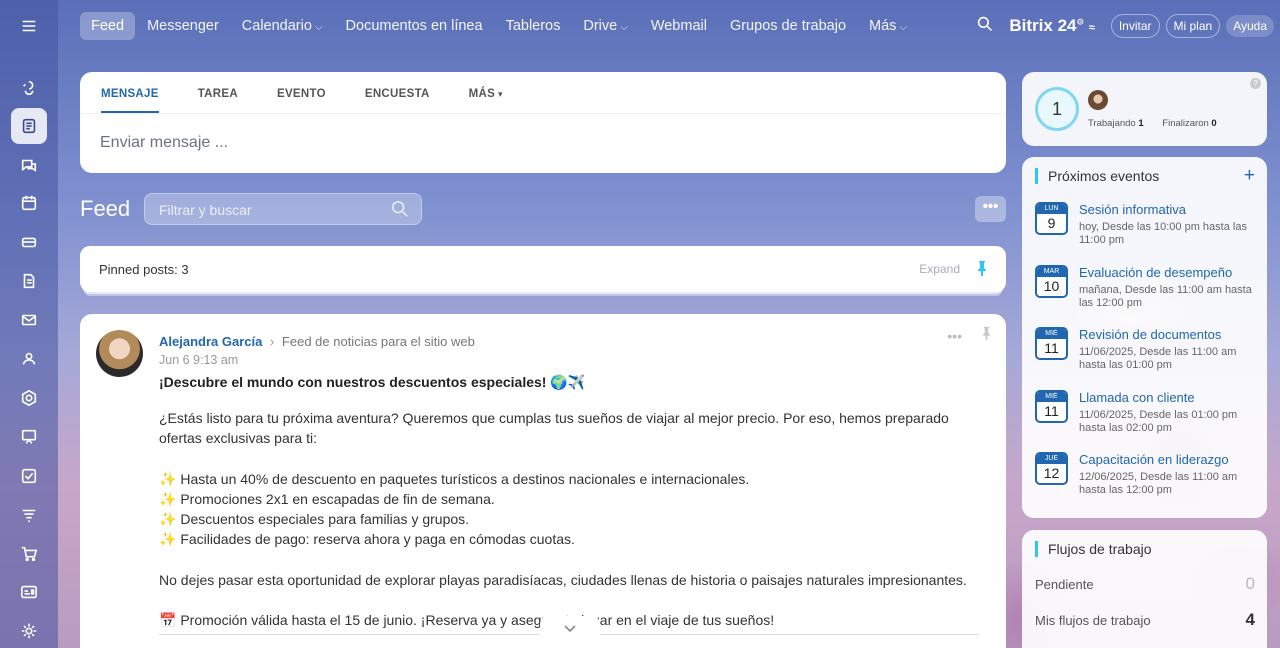 This screenshot has height=648, width=1280. Describe the element at coordinates (1064, 584) in the screenshot. I see `pending-label: Pendiente` at that location.